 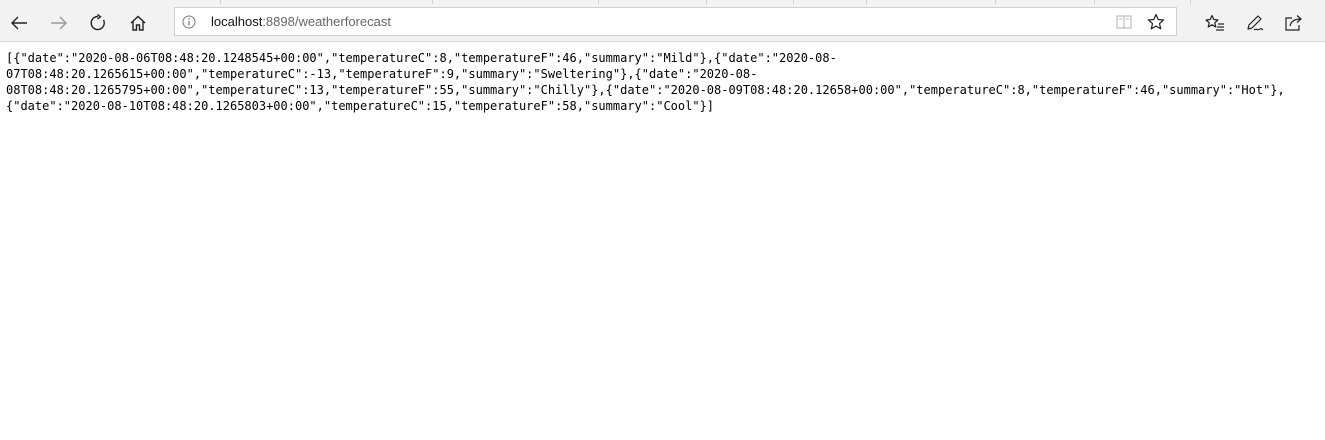 I want to click on browser-toolbar: localhost:8898/weatherforecast, so click(x=662, y=23).